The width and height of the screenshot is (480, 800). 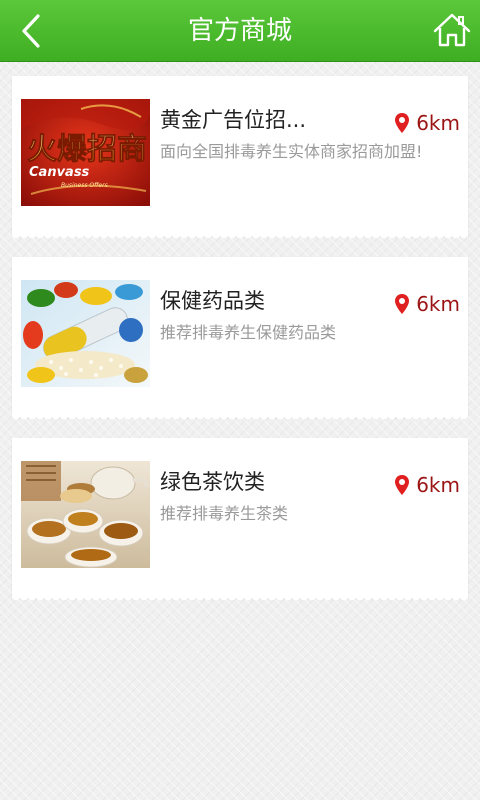 I want to click on item-name: 绿色茶饮类, so click(x=212, y=482).